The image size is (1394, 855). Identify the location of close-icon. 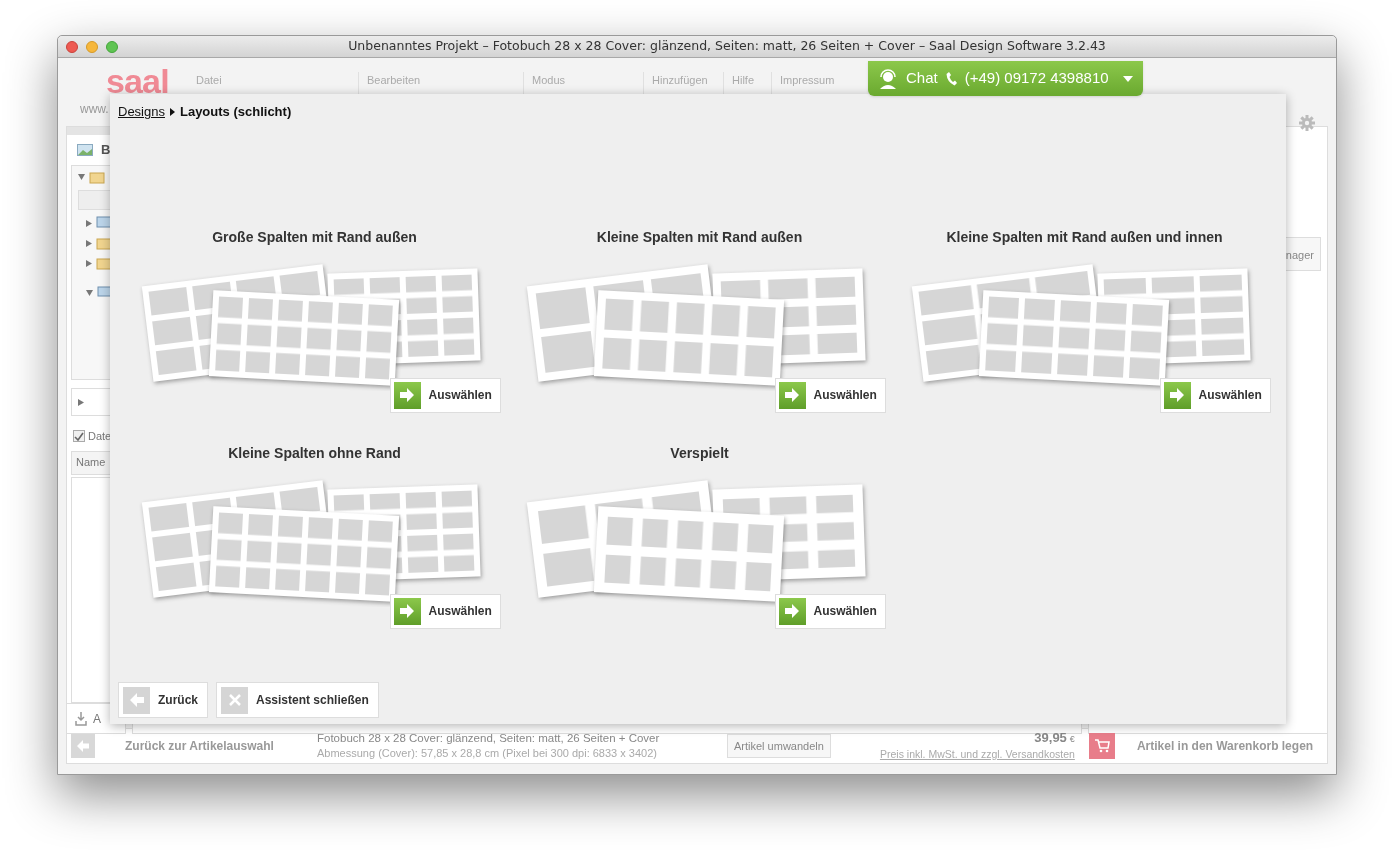
(234, 700).